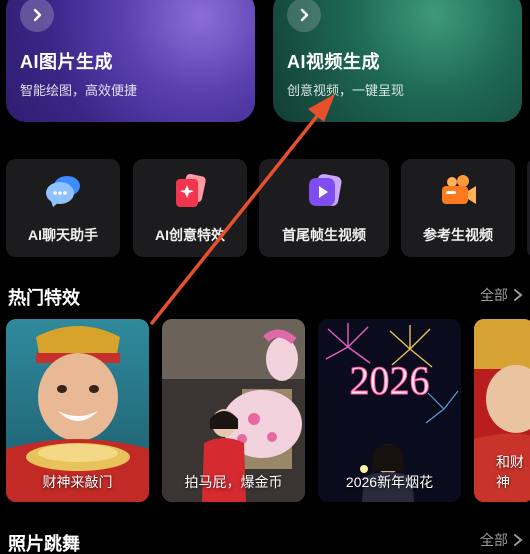 Image resolution: width=530 pixels, height=554 pixels. I want to click on tool-label: AI聊天助手, so click(63, 235).